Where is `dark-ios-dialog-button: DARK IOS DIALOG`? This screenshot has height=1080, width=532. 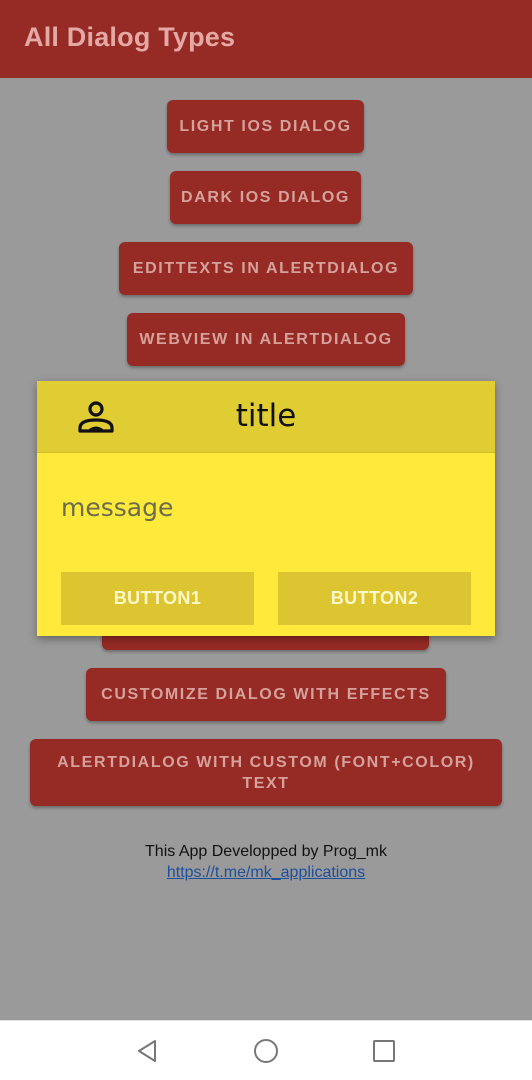
dark-ios-dialog-button: DARK IOS DIALOG is located at coordinates (265, 197).